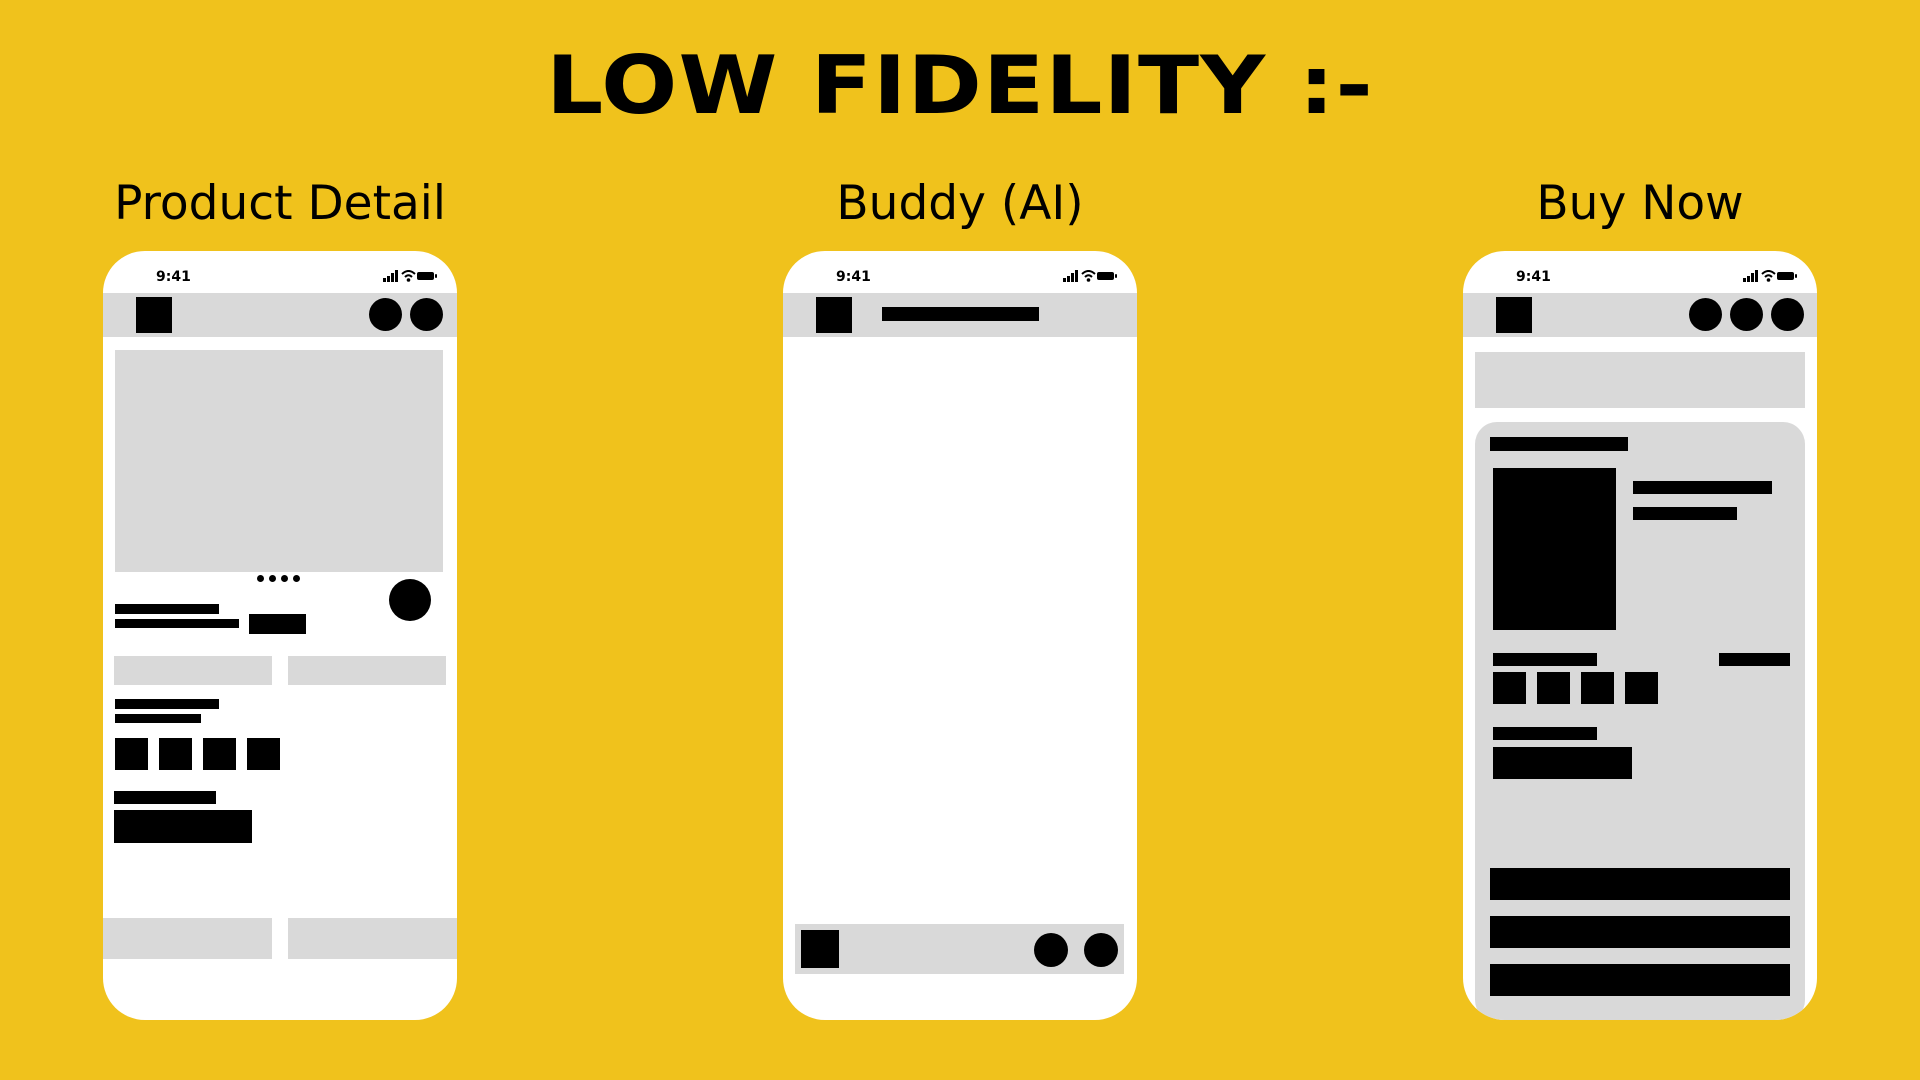 The image size is (1920, 1080). What do you see at coordinates (280, 203) in the screenshot?
I see `screen-title-product-detail: Product Detail` at bounding box center [280, 203].